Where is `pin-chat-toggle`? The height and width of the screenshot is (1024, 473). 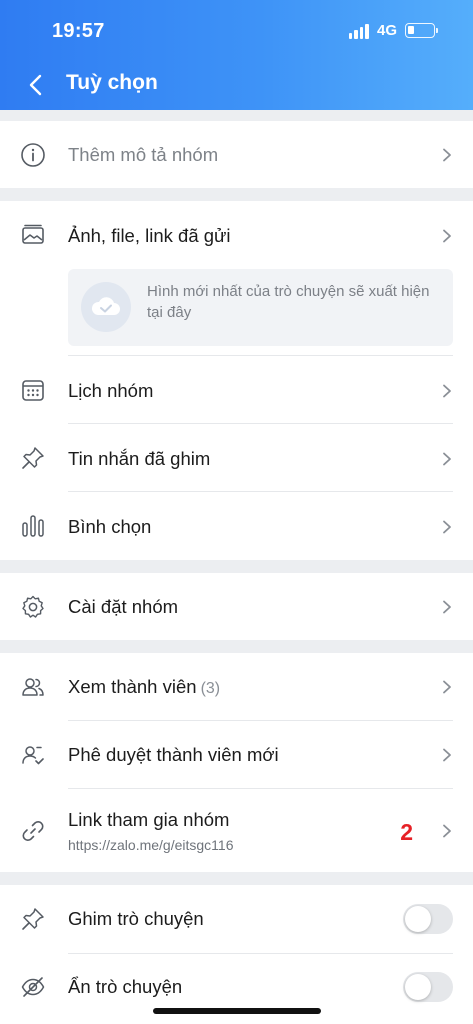 pin-chat-toggle is located at coordinates (428, 919).